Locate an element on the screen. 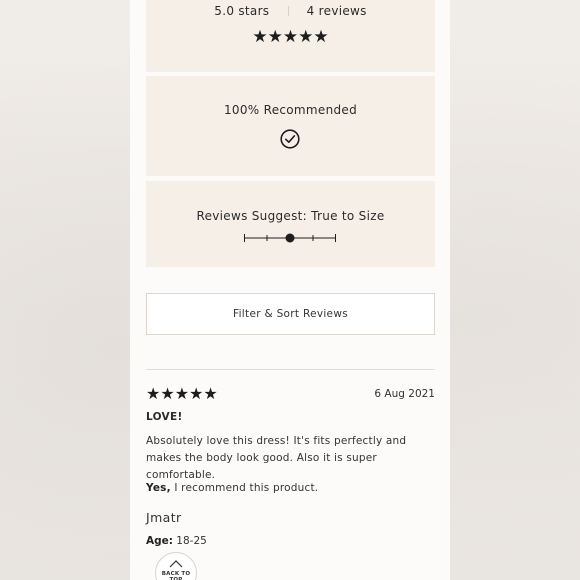 The height and width of the screenshot is (580, 580). check-circle-icon is located at coordinates (290, 139).